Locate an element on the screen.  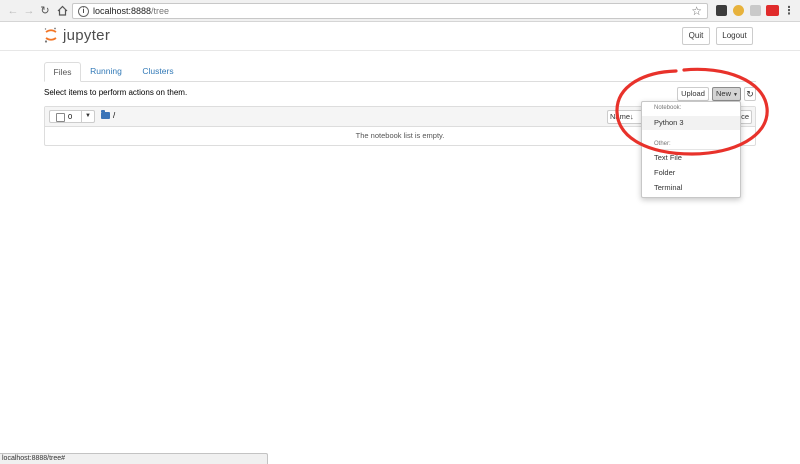
home-icon is located at coordinates (62, 11).